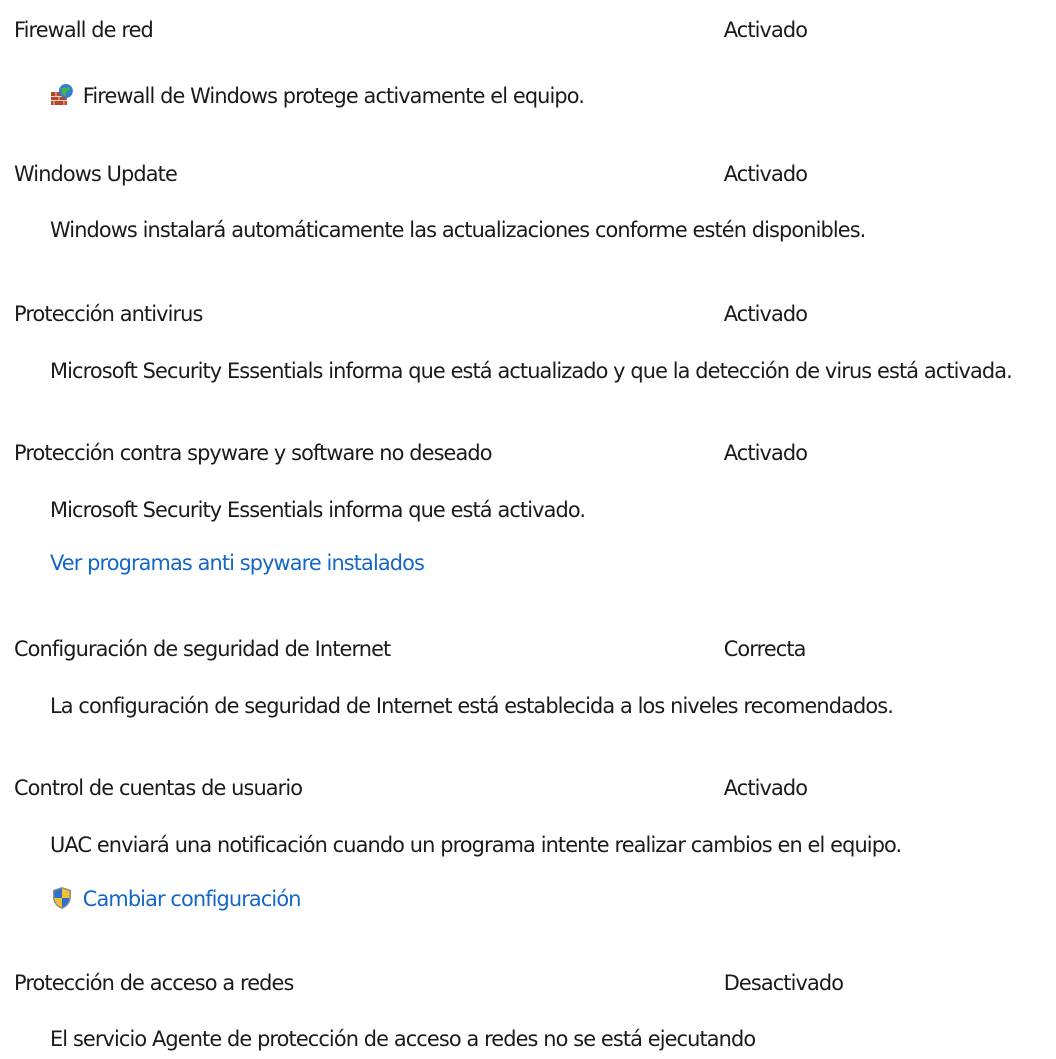 This screenshot has height=1059, width=1056. I want to click on status-internet-security: Correcta, so click(765, 649).